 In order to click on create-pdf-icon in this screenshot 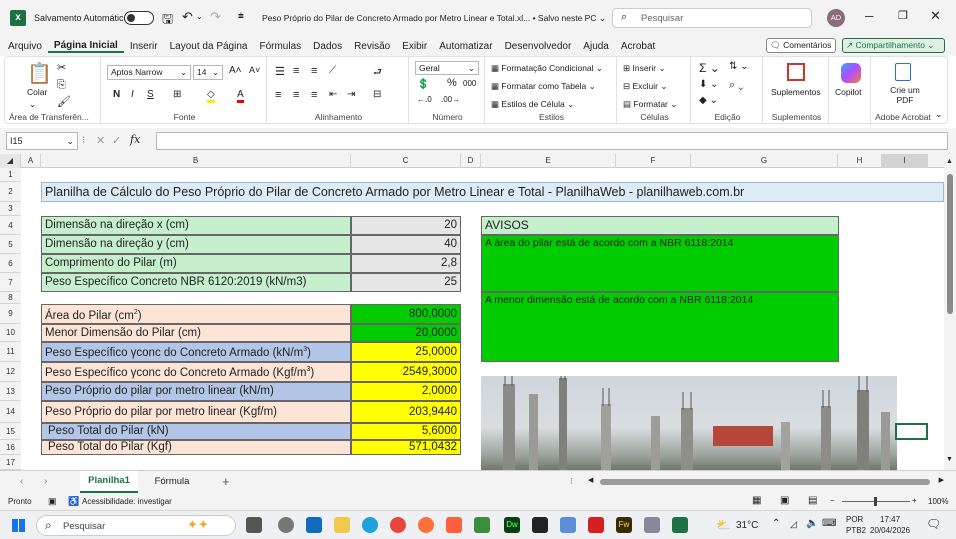, I will do `click(903, 72)`.